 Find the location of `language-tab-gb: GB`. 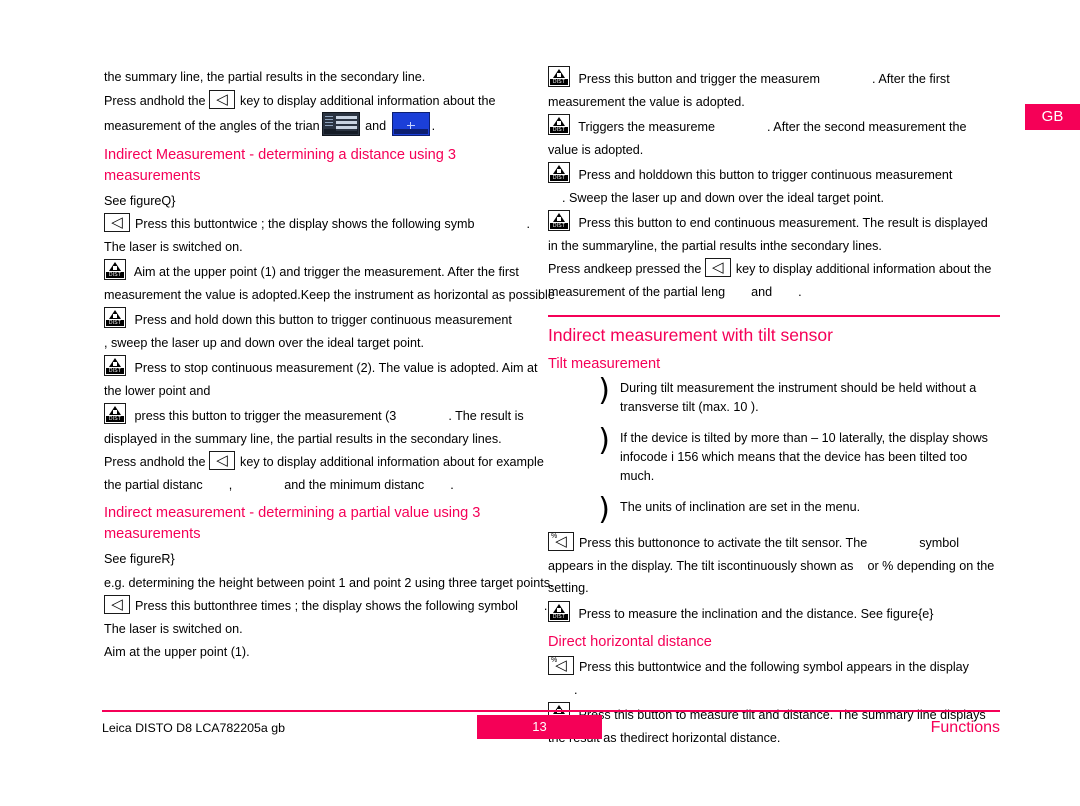

language-tab-gb: GB is located at coordinates (1052, 117).